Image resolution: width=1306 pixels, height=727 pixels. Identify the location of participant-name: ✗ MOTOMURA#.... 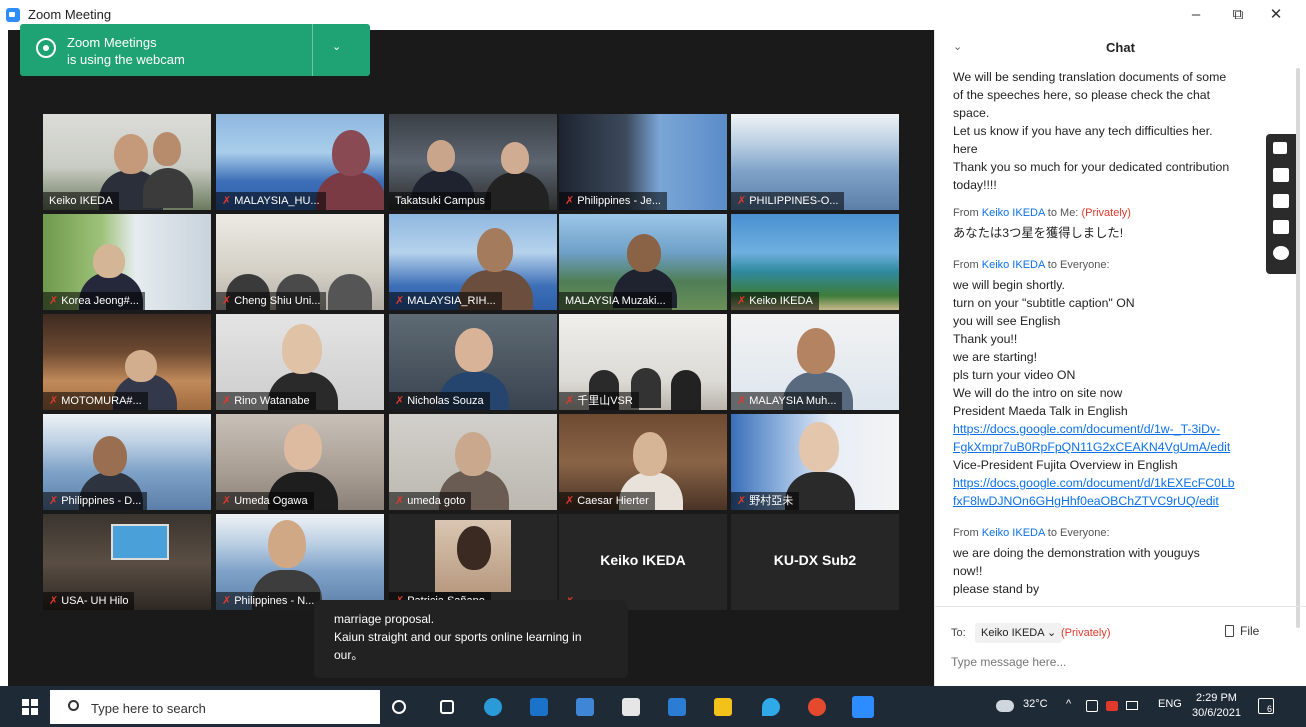
(95, 401).